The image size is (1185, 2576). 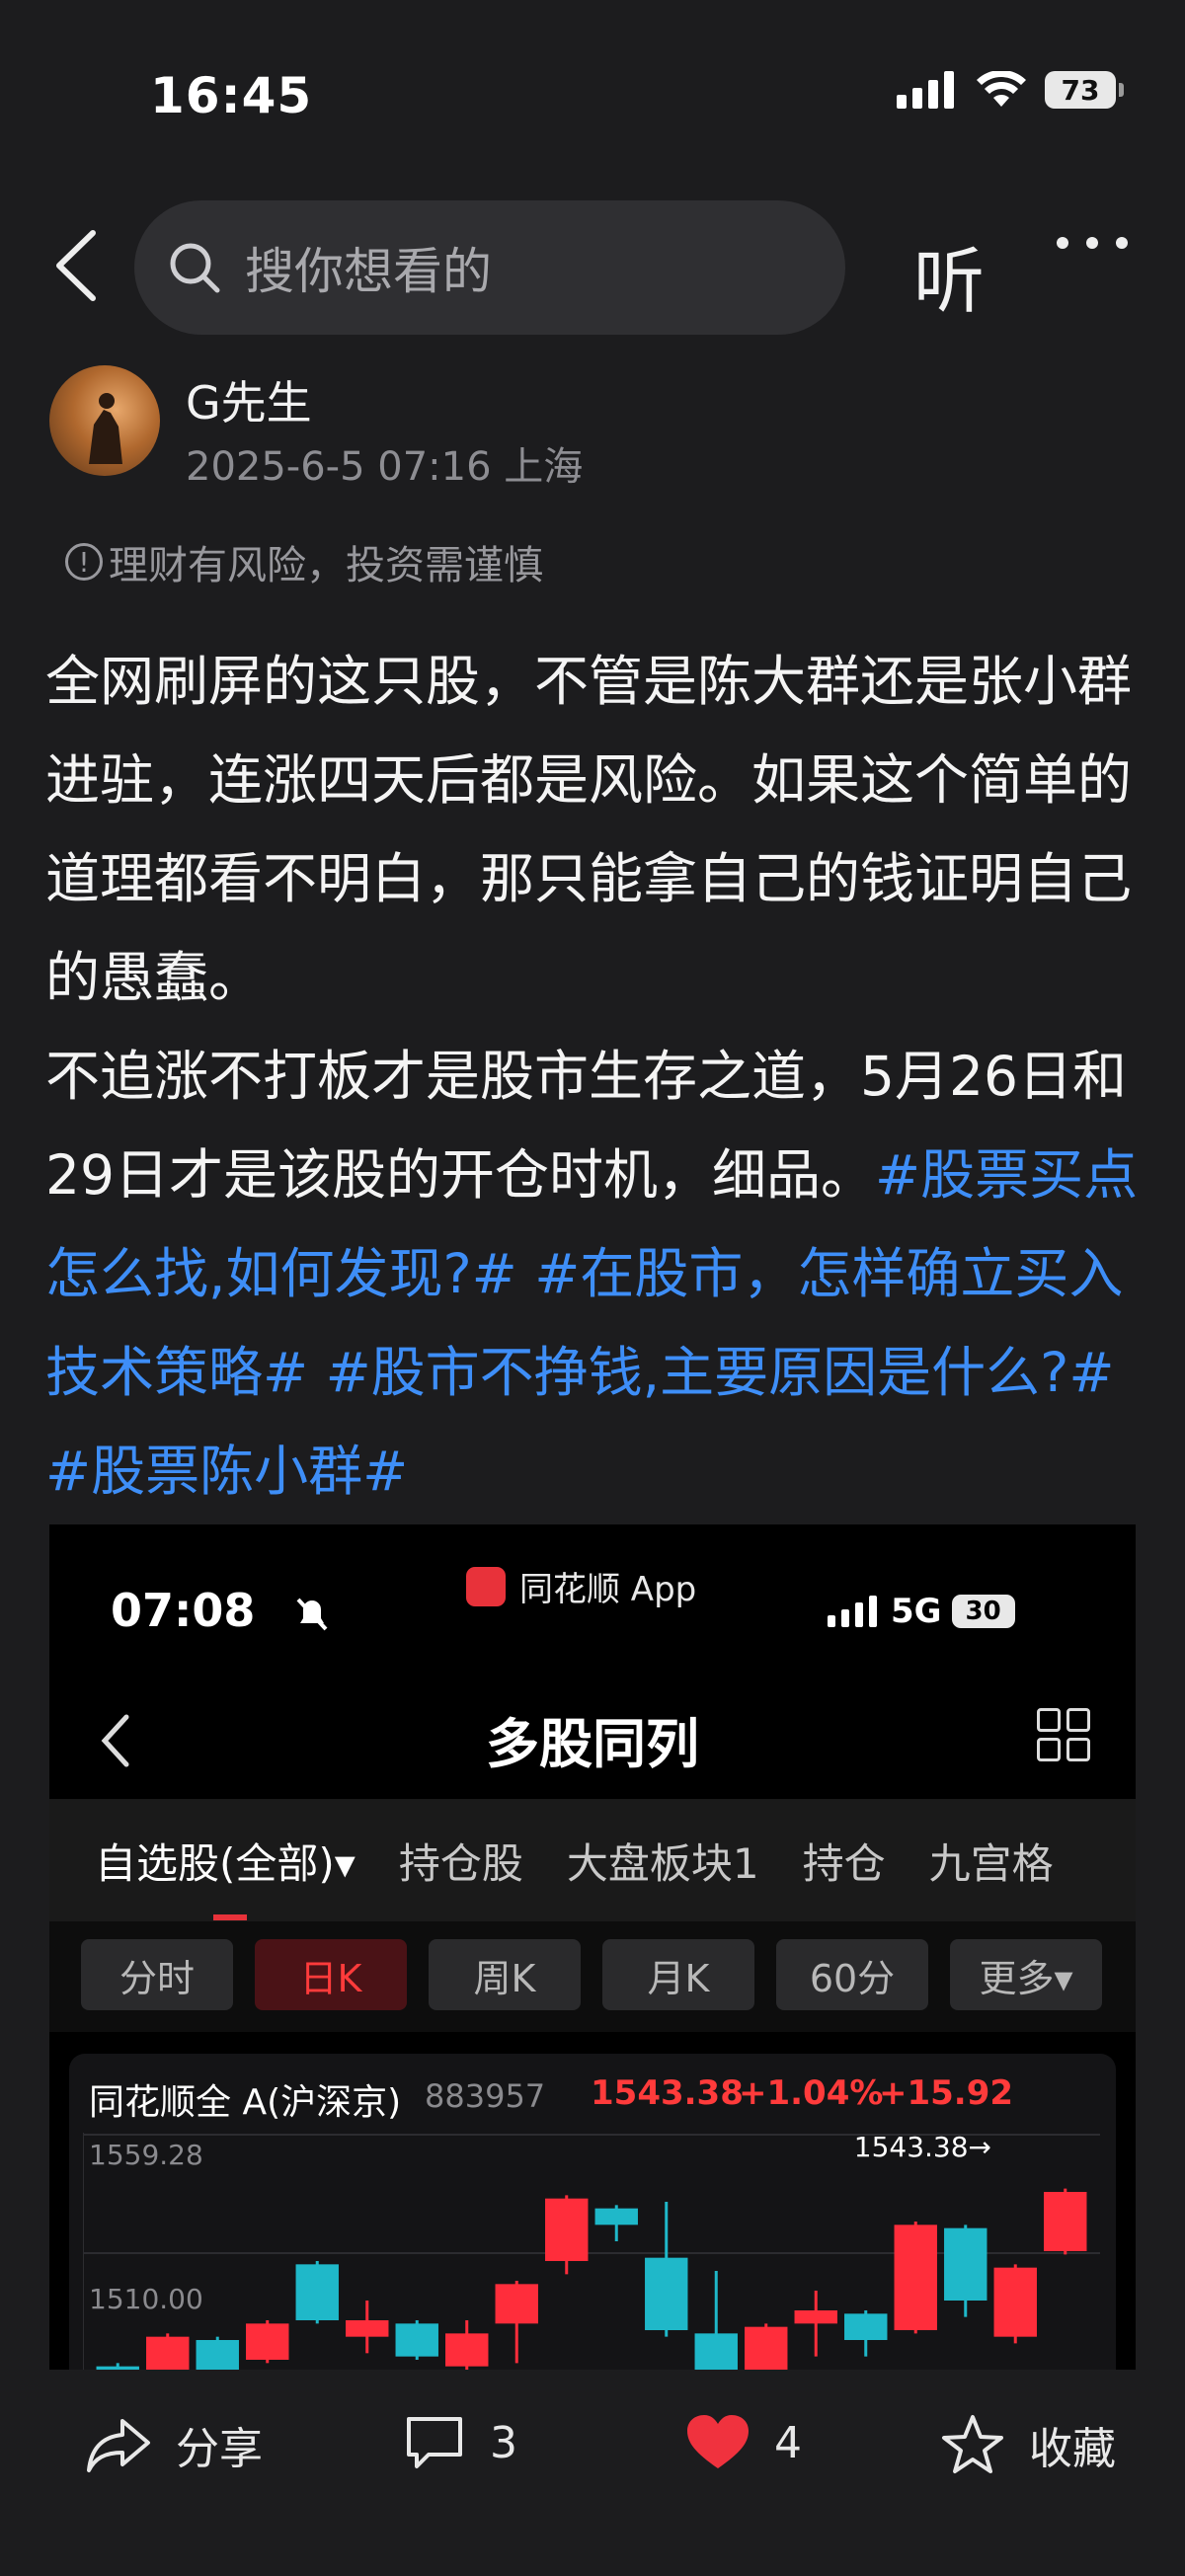 I want to click on tab-holdings: 持仓, so click(x=845, y=1861).